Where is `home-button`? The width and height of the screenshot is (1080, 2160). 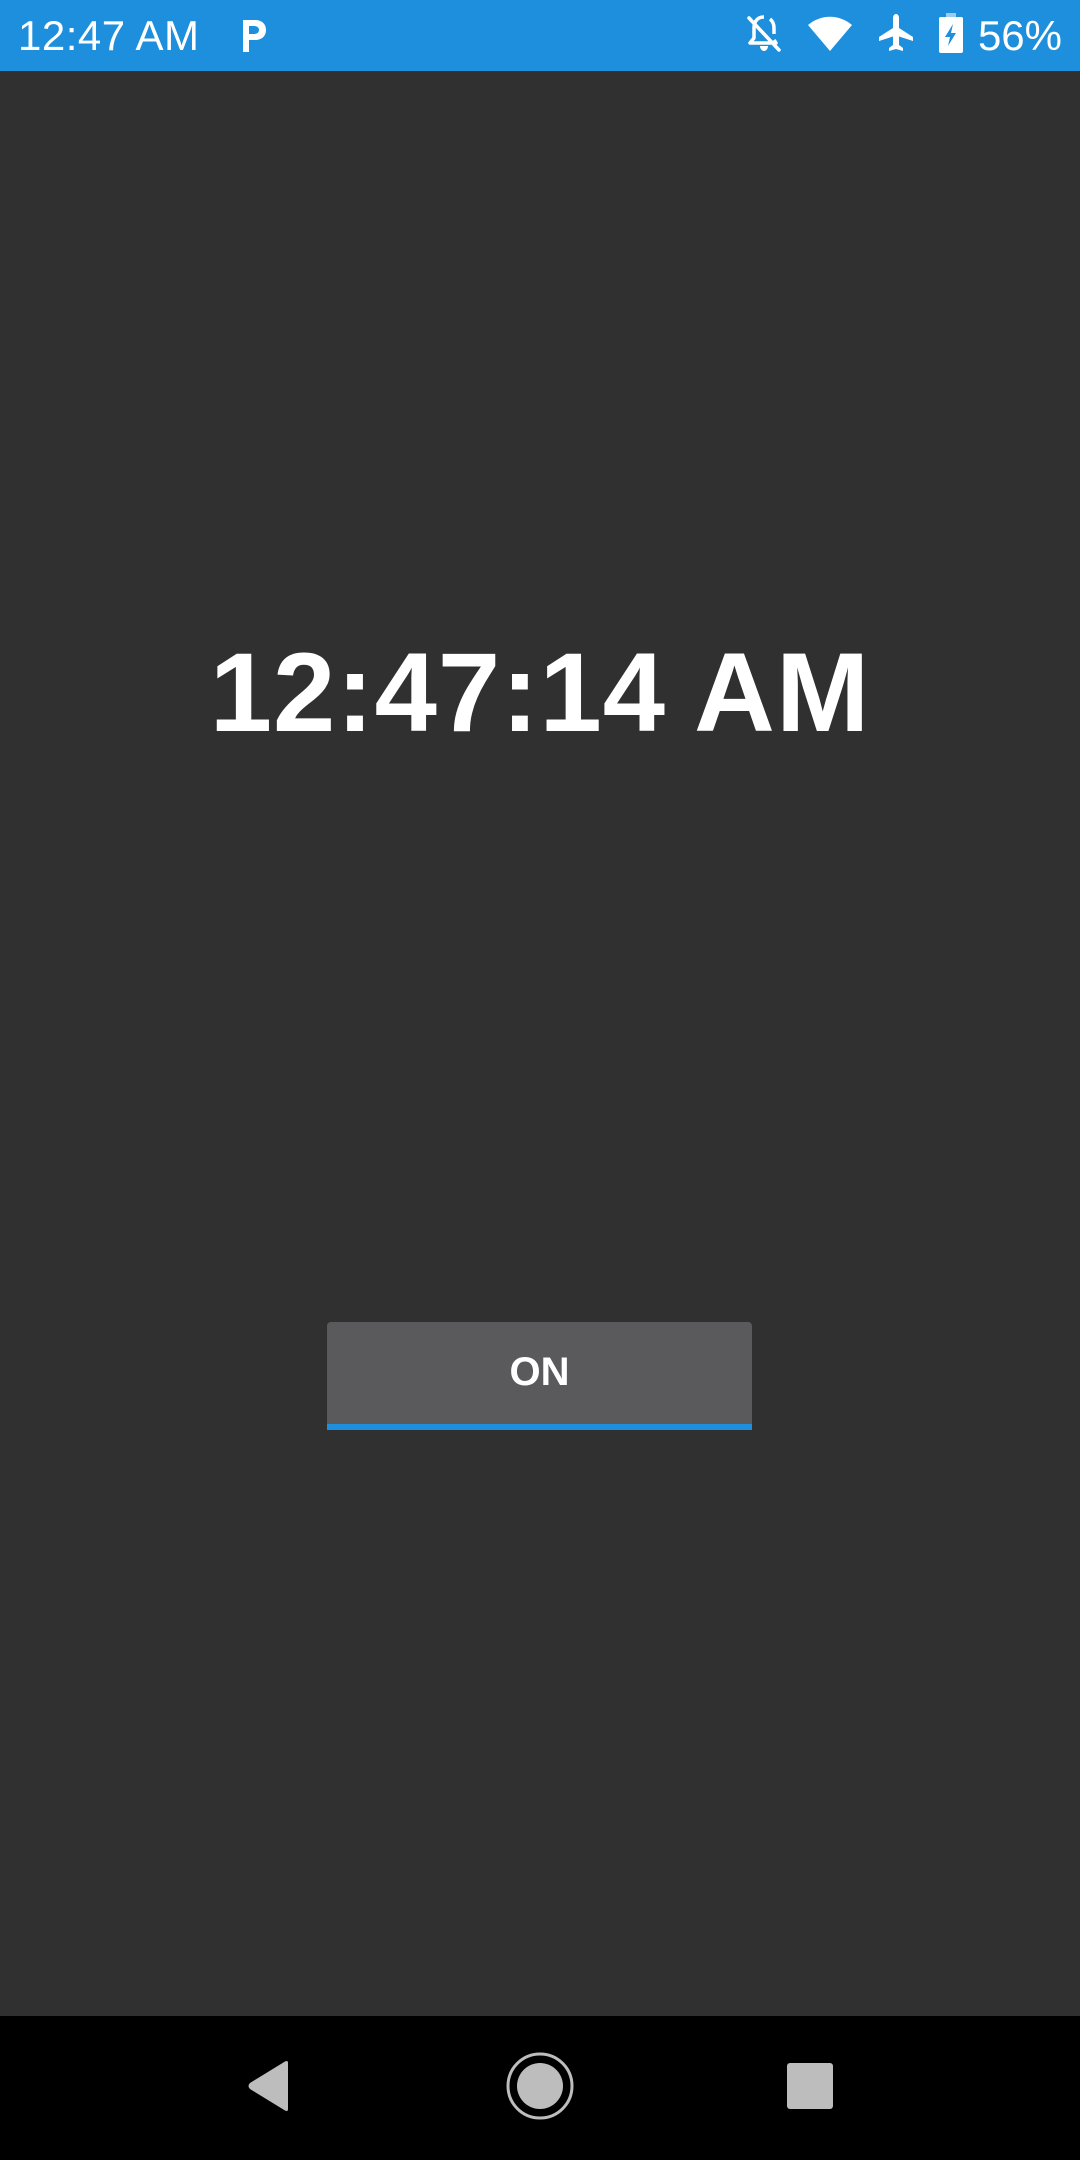
home-button is located at coordinates (540, 2088).